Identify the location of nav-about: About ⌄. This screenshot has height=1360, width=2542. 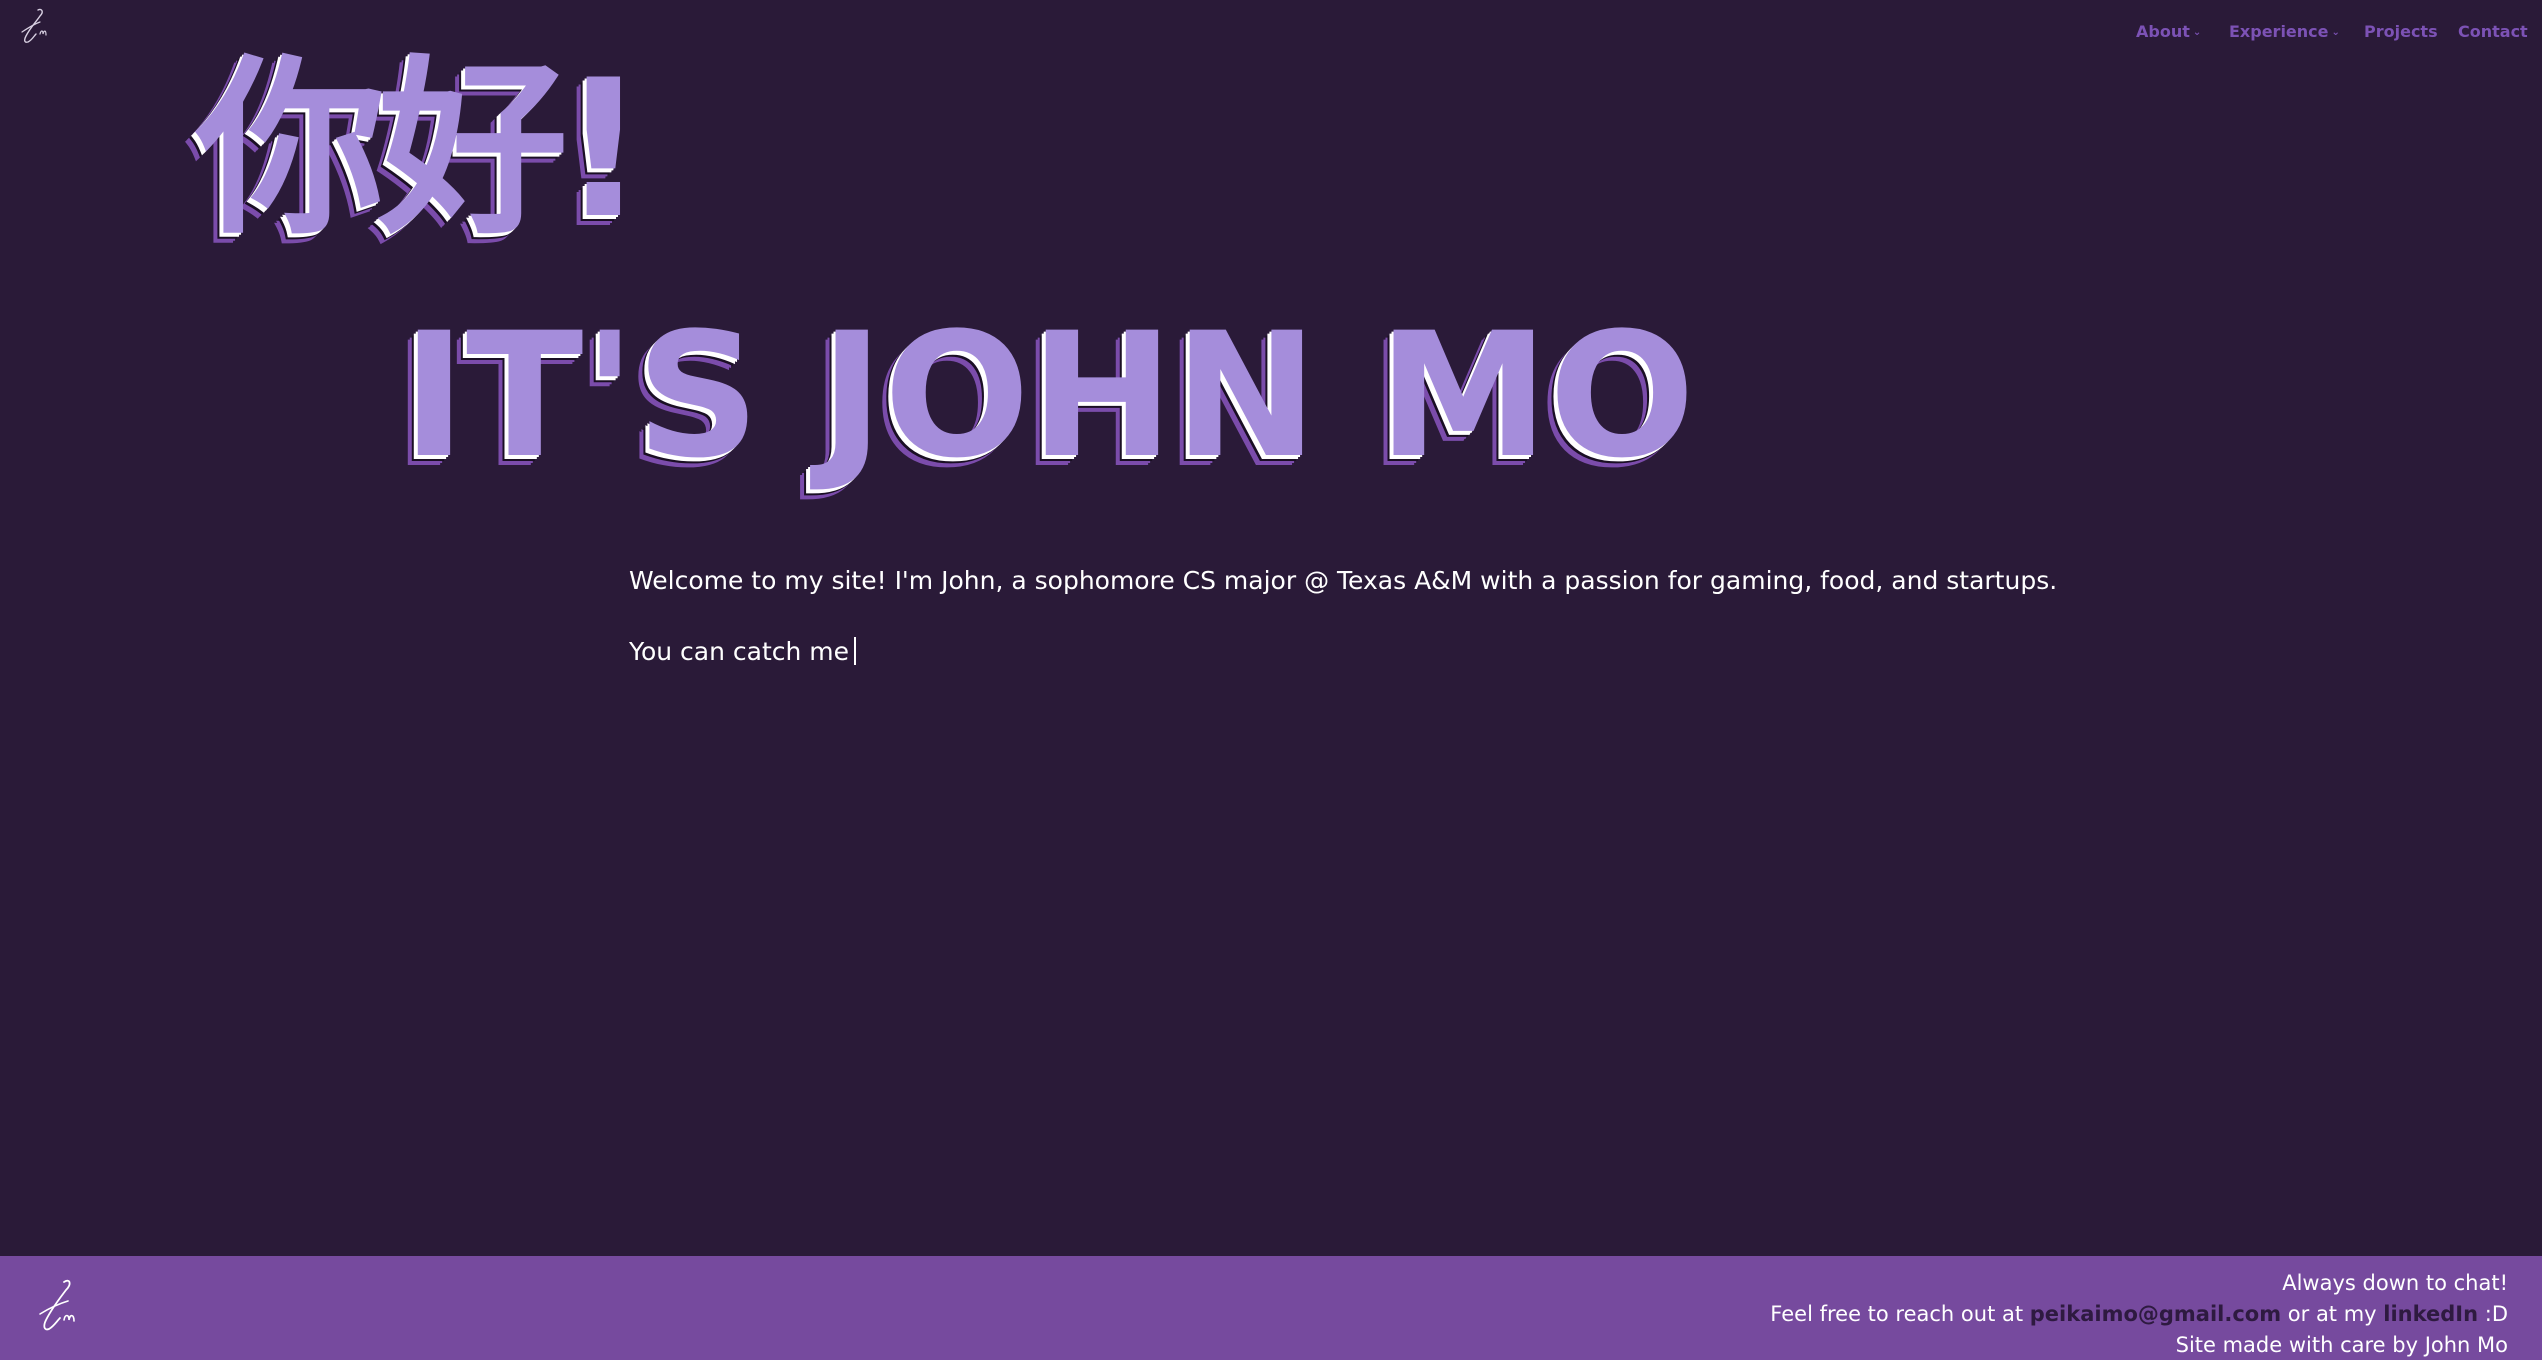
(2168, 31).